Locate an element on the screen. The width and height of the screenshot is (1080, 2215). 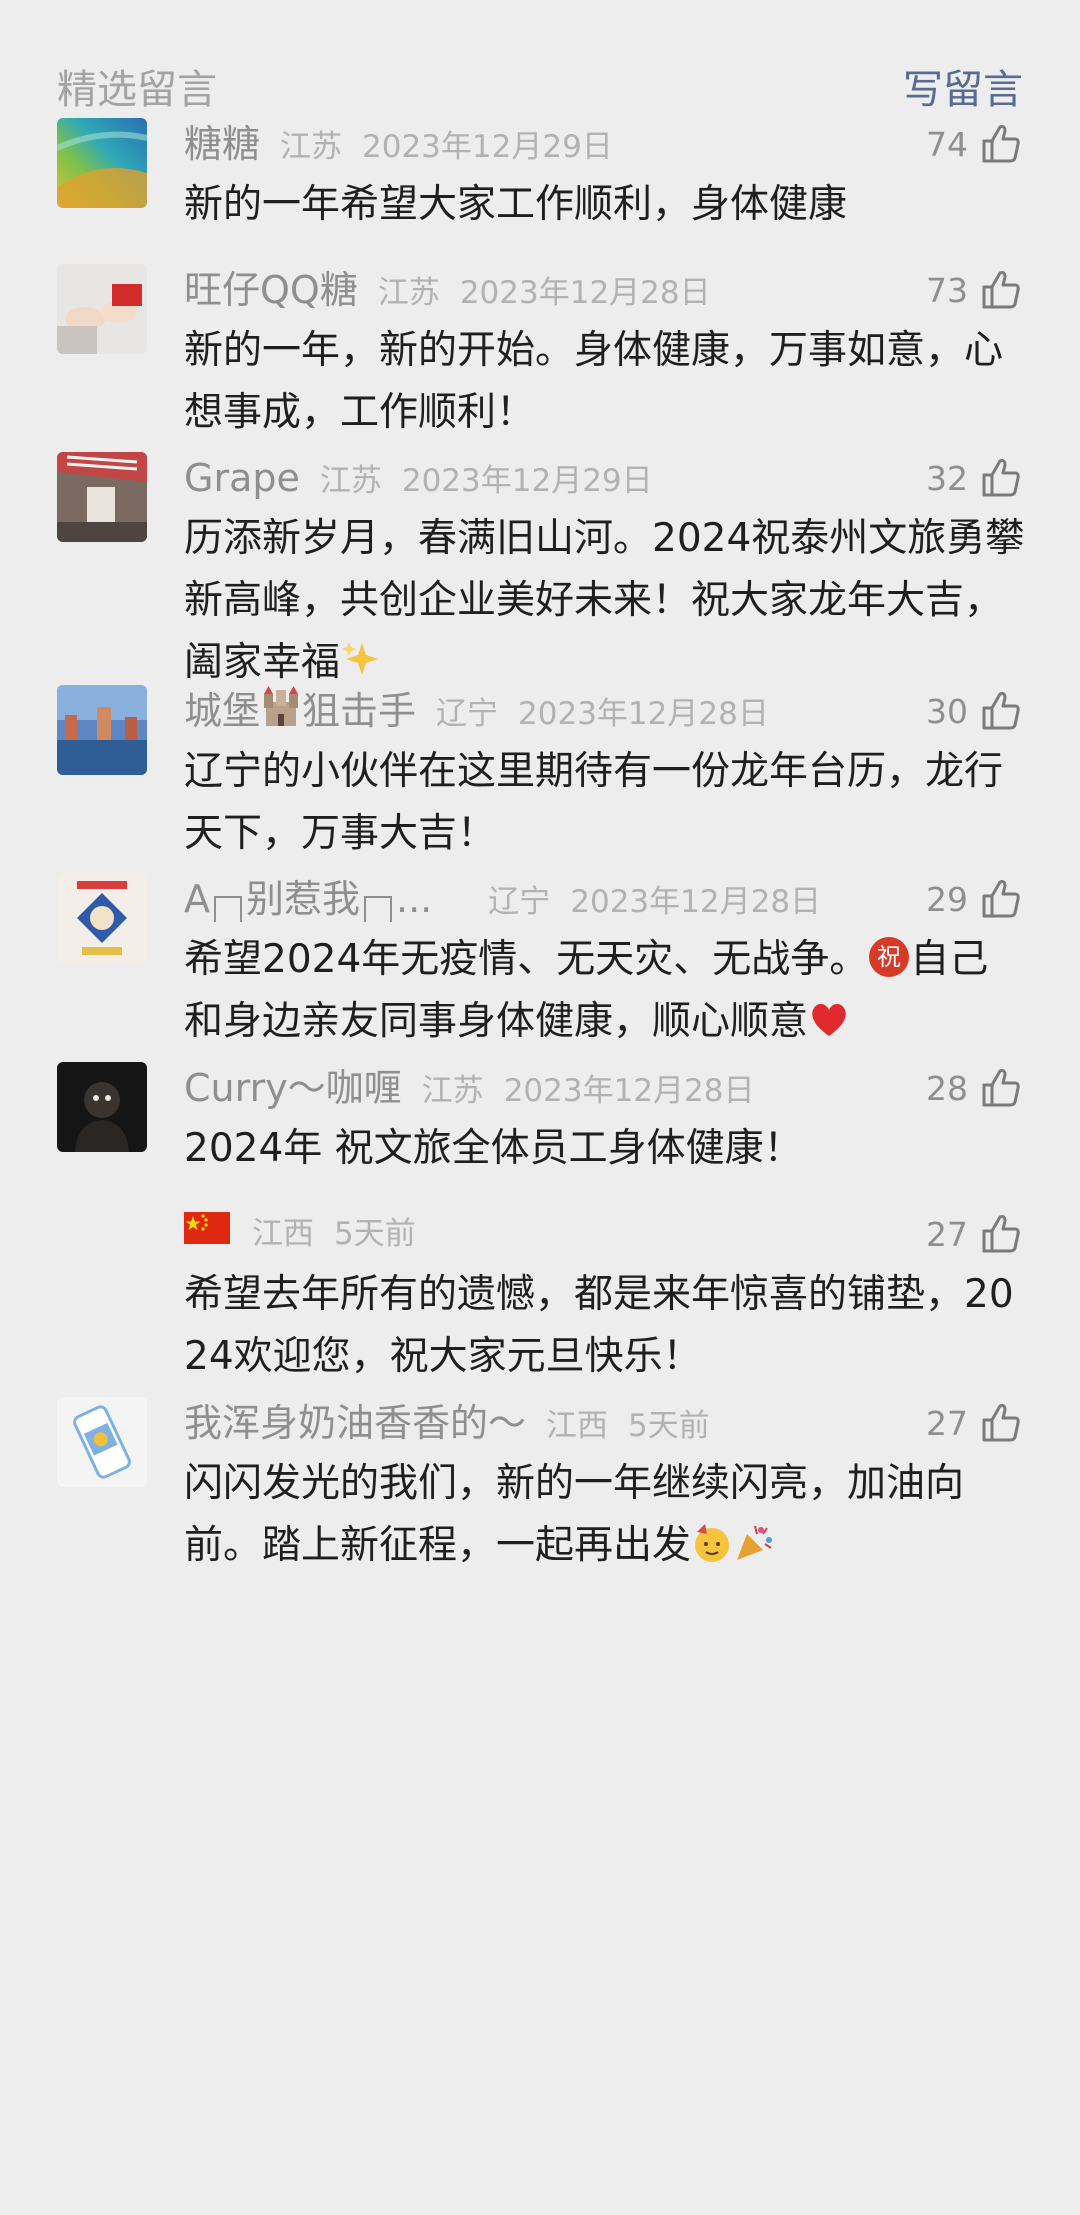
like-button: 74 is located at coordinates (975, 144).